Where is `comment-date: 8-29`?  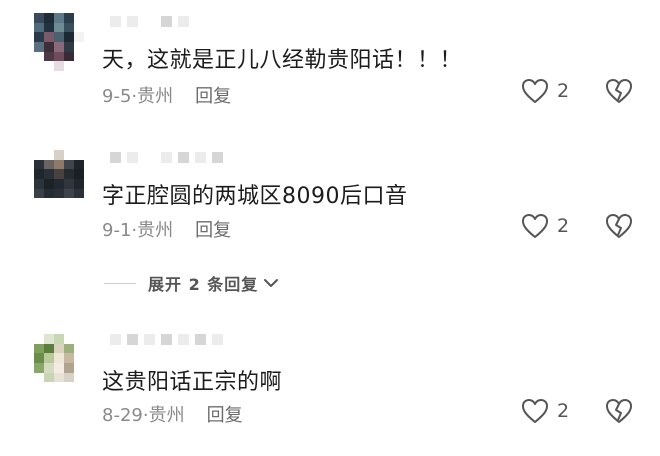
comment-date: 8-29 is located at coordinates (122, 415).